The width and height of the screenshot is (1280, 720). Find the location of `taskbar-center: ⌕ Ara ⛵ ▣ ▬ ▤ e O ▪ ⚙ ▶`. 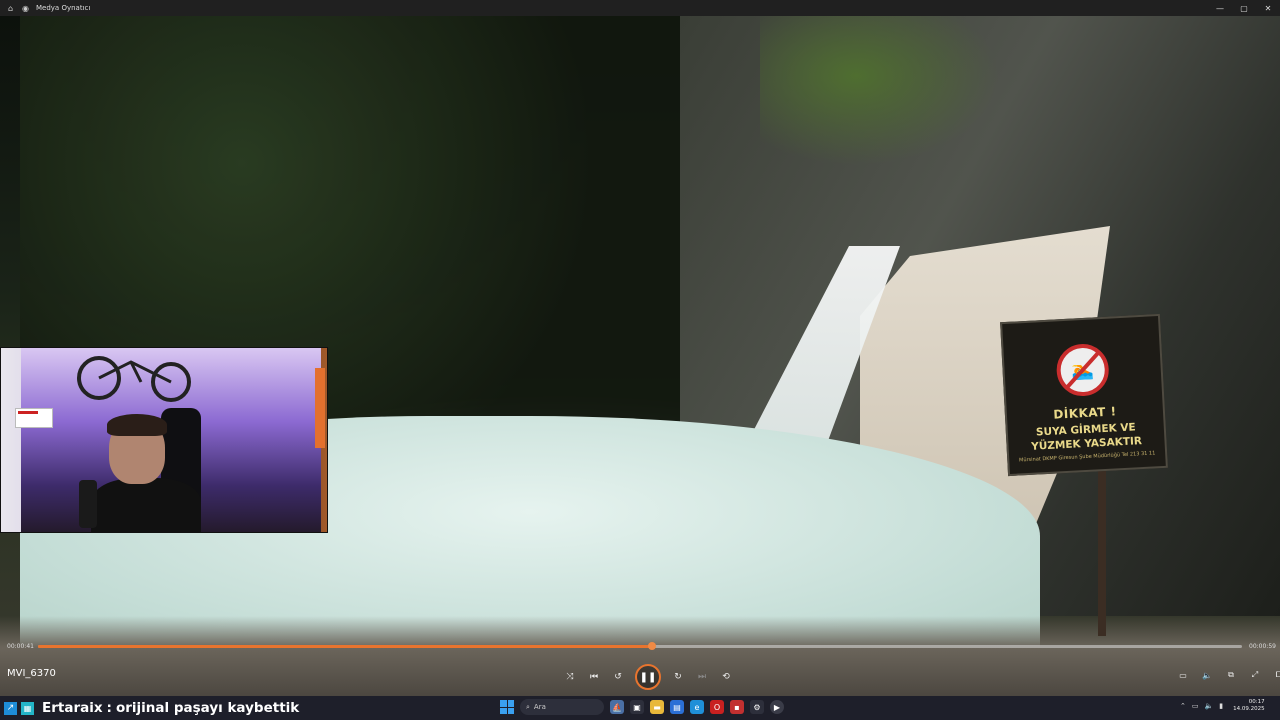

taskbar-center: ⌕ Ara ⛵ ▣ ▬ ▤ e O ▪ ⚙ ▶ is located at coordinates (642, 707).